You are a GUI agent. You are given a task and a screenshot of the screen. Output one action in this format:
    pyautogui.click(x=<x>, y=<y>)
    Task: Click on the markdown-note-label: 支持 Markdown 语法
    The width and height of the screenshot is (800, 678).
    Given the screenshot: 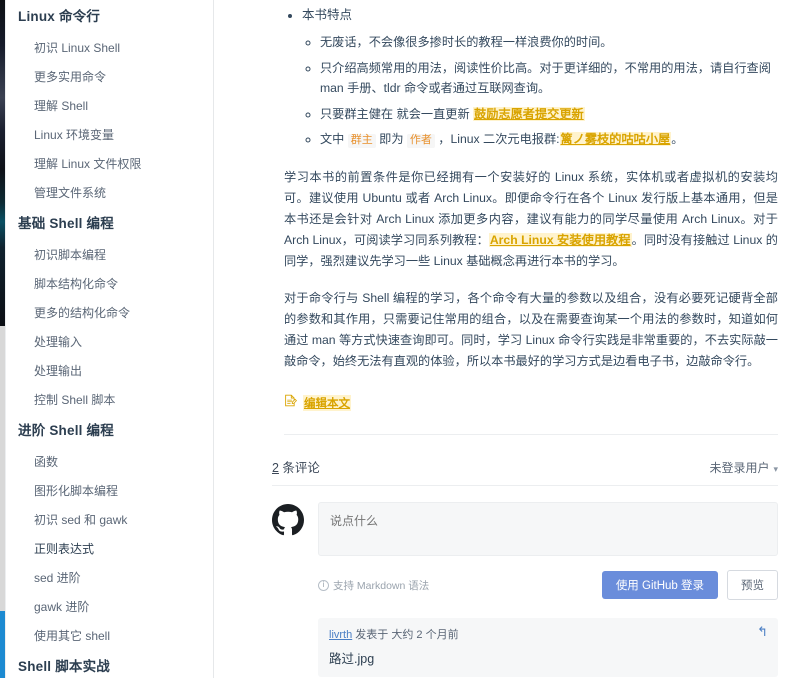 What is the action you would take?
    pyautogui.click(x=381, y=585)
    